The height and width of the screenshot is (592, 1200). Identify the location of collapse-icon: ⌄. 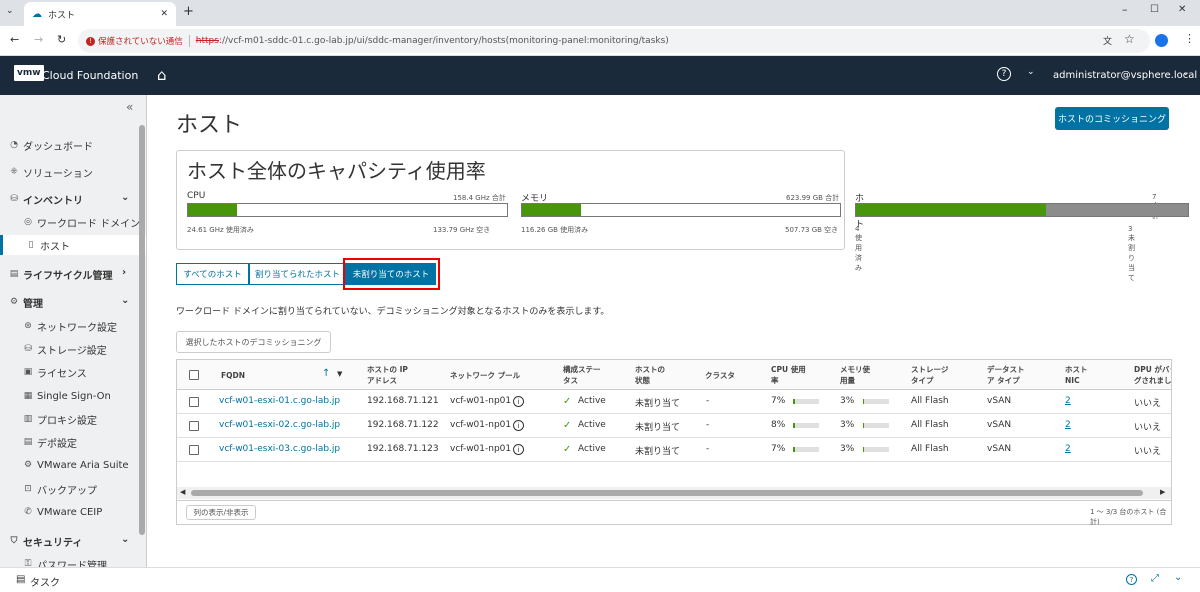
(1178, 577).